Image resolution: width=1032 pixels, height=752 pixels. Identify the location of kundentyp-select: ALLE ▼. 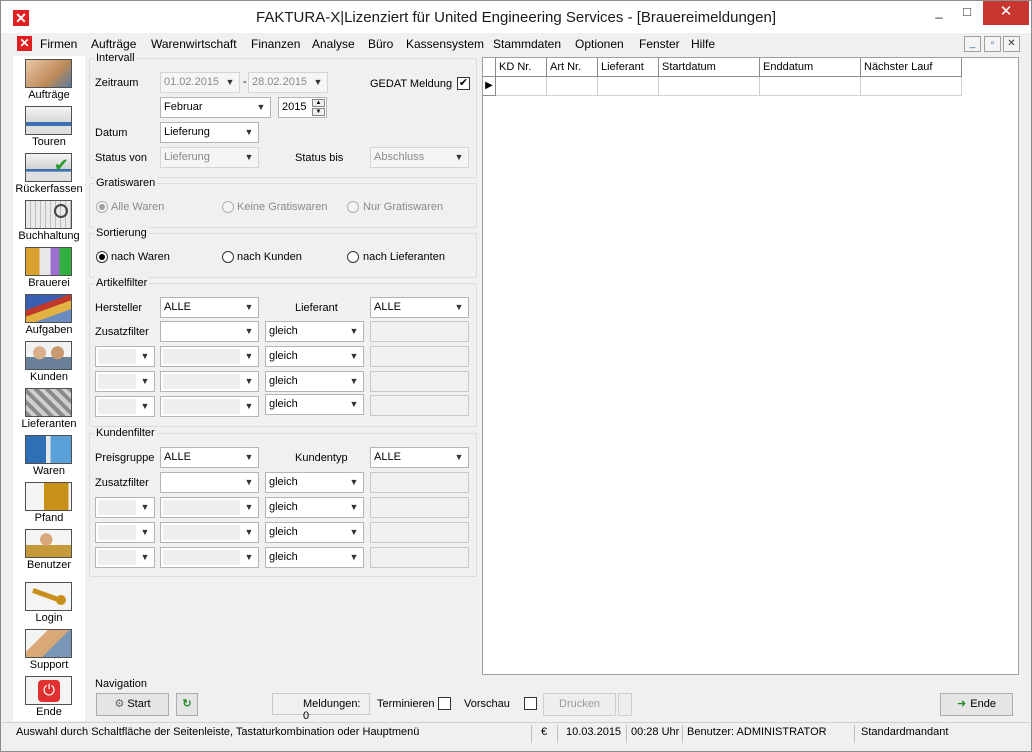
(419, 457).